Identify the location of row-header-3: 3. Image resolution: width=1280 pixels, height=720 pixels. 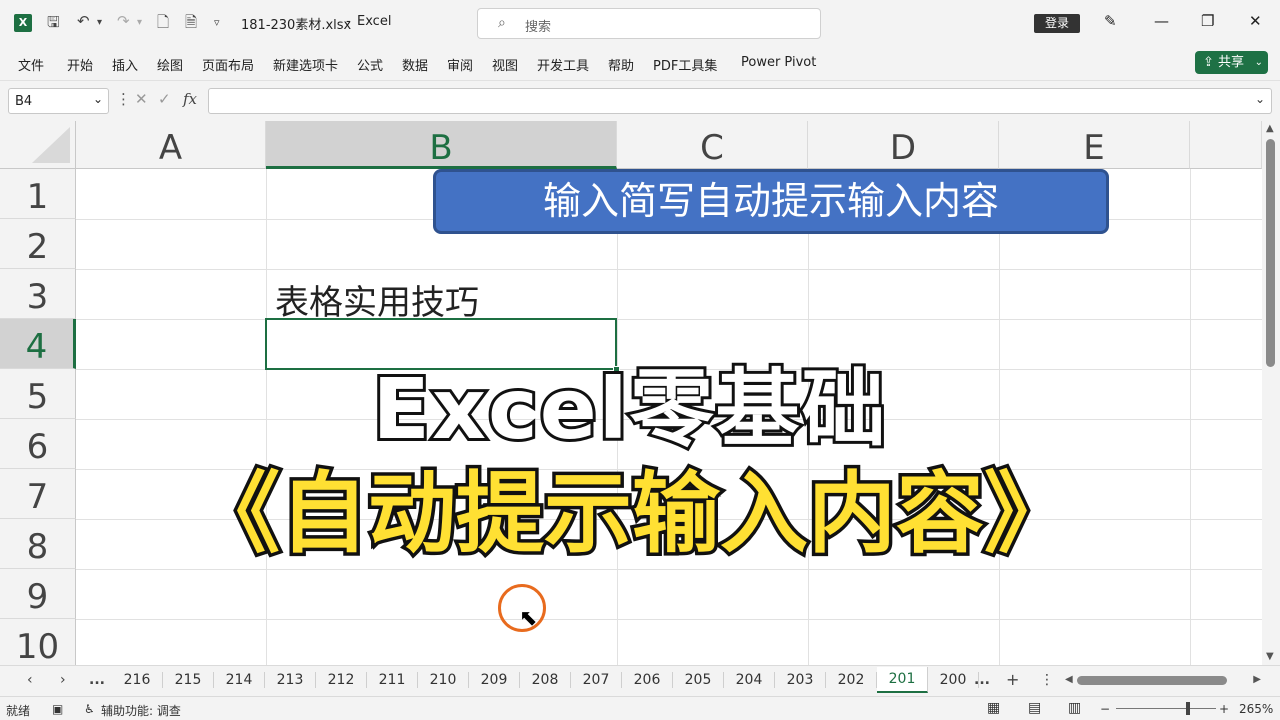
(38, 294).